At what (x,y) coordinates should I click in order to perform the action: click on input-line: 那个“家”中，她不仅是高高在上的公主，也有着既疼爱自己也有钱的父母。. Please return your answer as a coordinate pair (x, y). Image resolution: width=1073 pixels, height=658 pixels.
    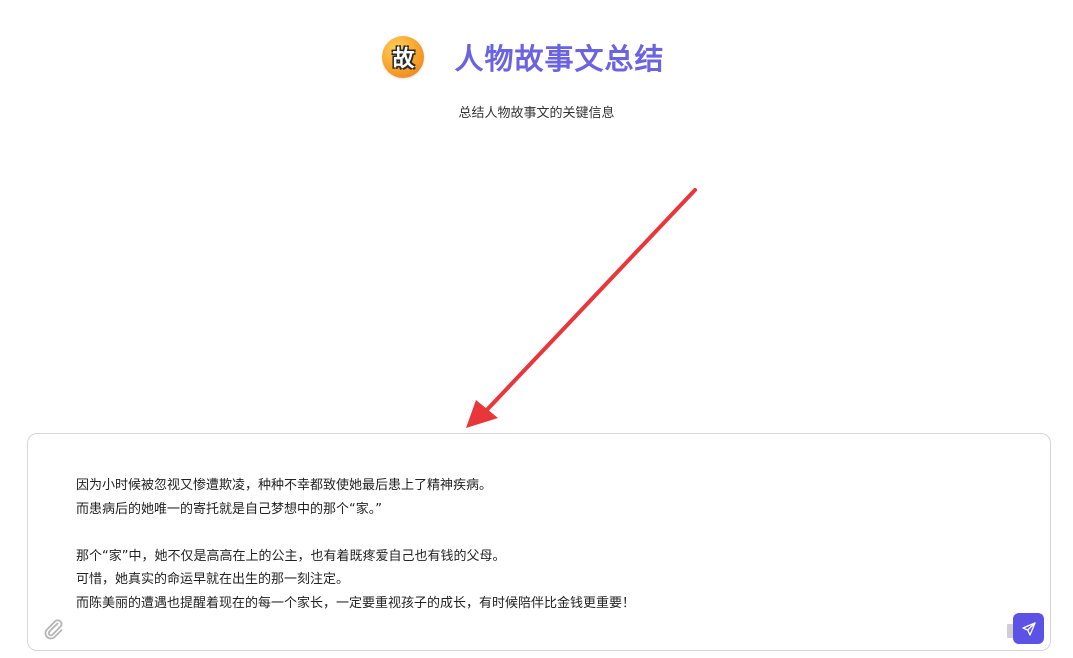
    Looking at the image, I should click on (291, 556).